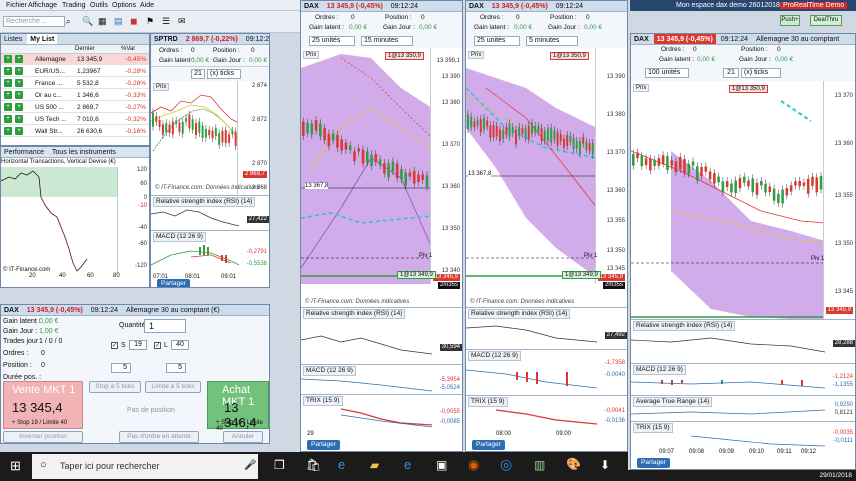 The width and height of the screenshot is (856, 481). Describe the element at coordinates (404, 56) in the screenshot. I see `dax15-top-order: 1@13 350,9` at that location.